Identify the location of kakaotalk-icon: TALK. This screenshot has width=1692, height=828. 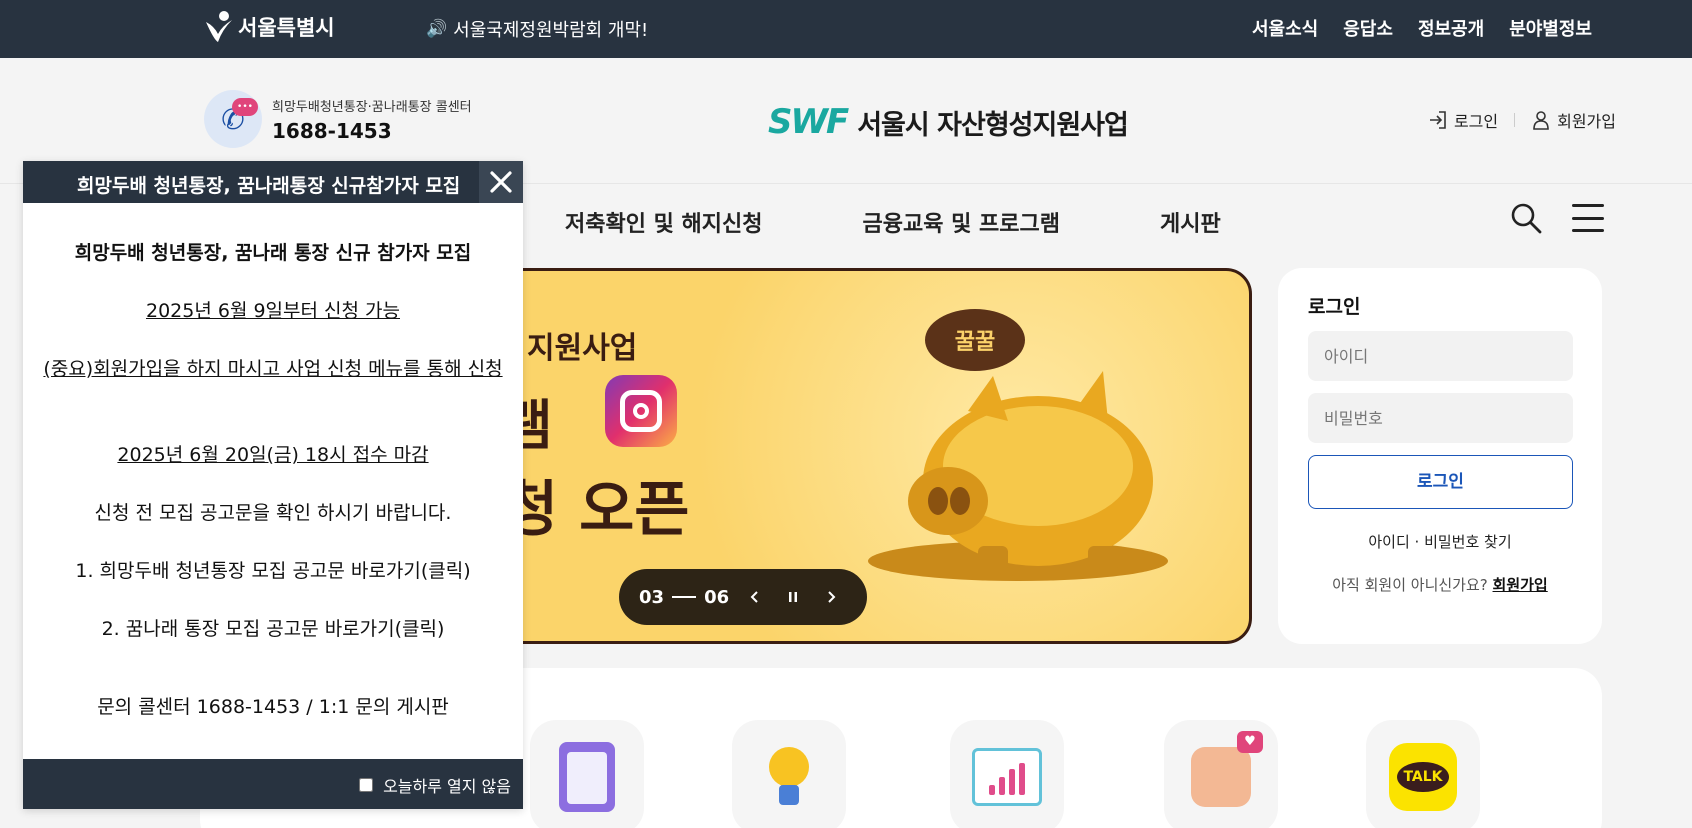
(1423, 777).